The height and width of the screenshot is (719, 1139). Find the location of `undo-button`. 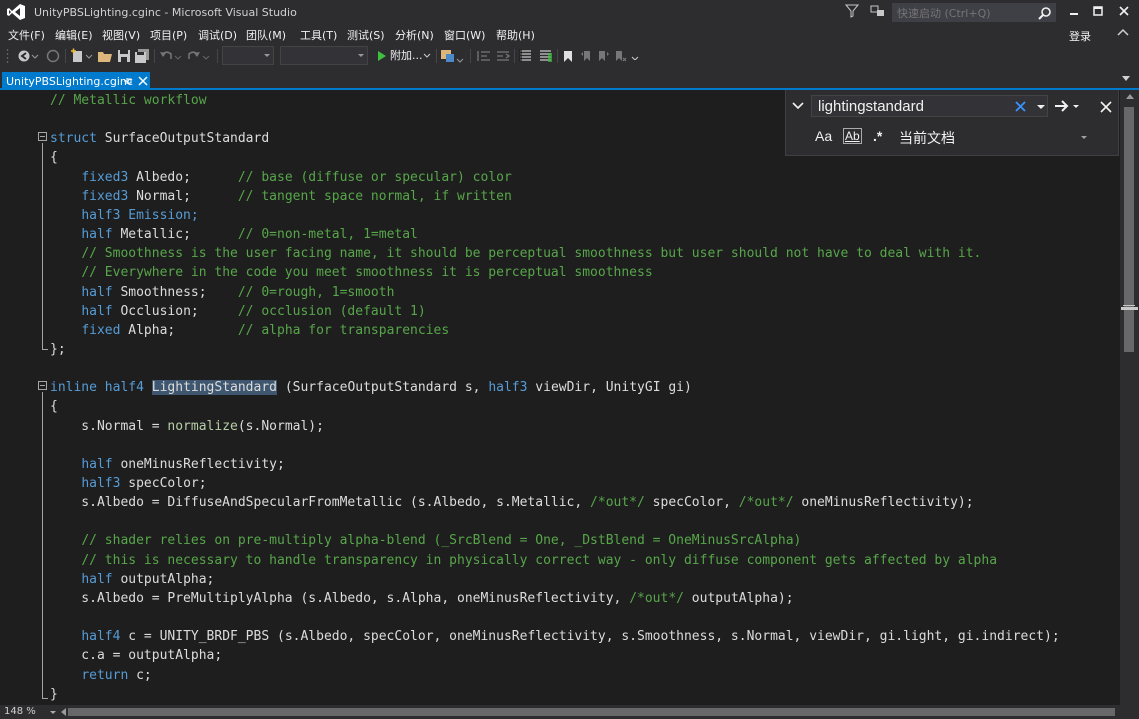

undo-button is located at coordinates (172, 56).